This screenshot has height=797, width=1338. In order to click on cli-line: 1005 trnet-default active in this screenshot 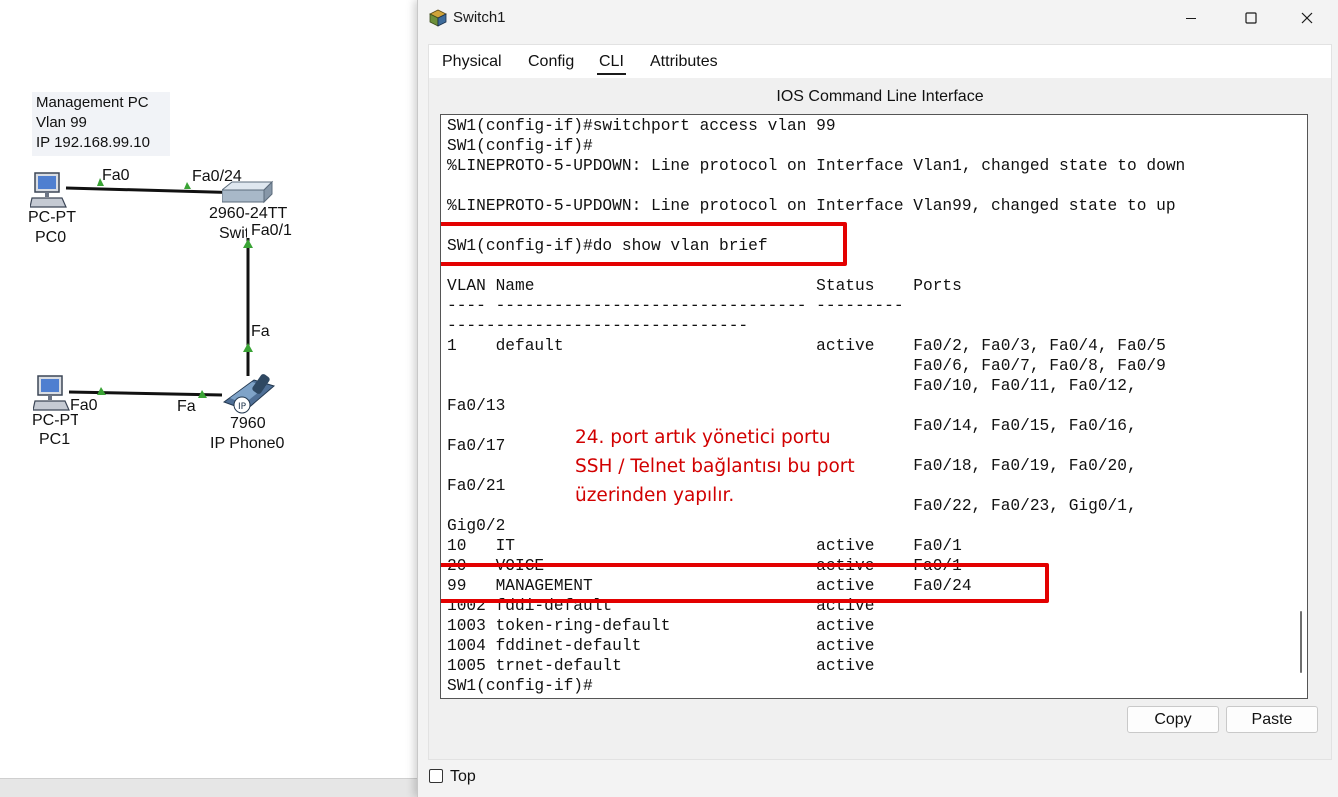, I will do `click(661, 666)`.